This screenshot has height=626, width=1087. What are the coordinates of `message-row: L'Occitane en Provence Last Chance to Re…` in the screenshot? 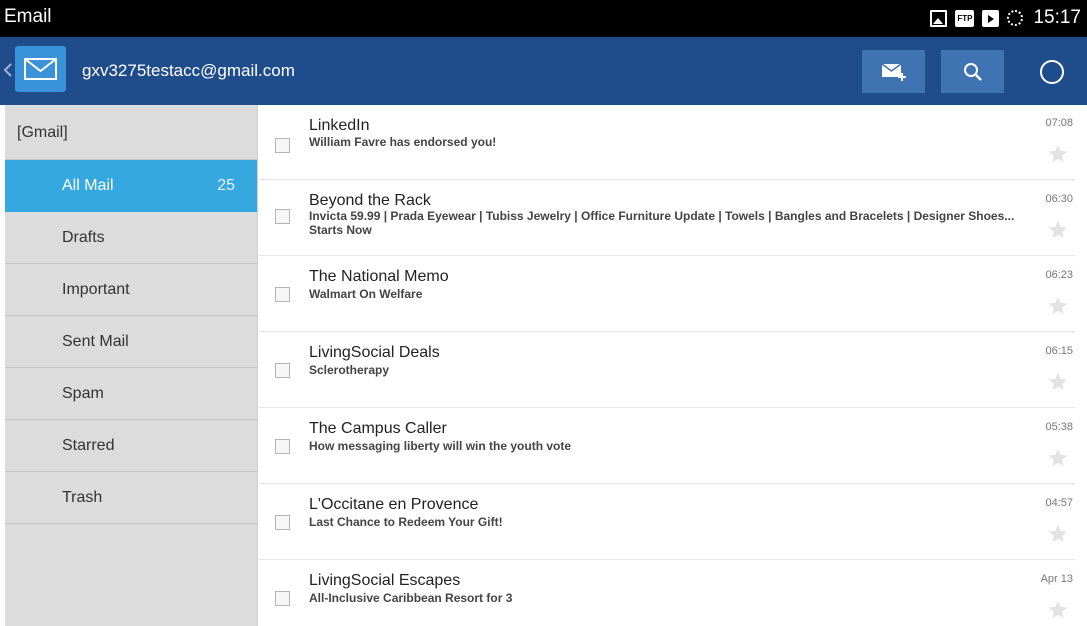 It's located at (667, 522).